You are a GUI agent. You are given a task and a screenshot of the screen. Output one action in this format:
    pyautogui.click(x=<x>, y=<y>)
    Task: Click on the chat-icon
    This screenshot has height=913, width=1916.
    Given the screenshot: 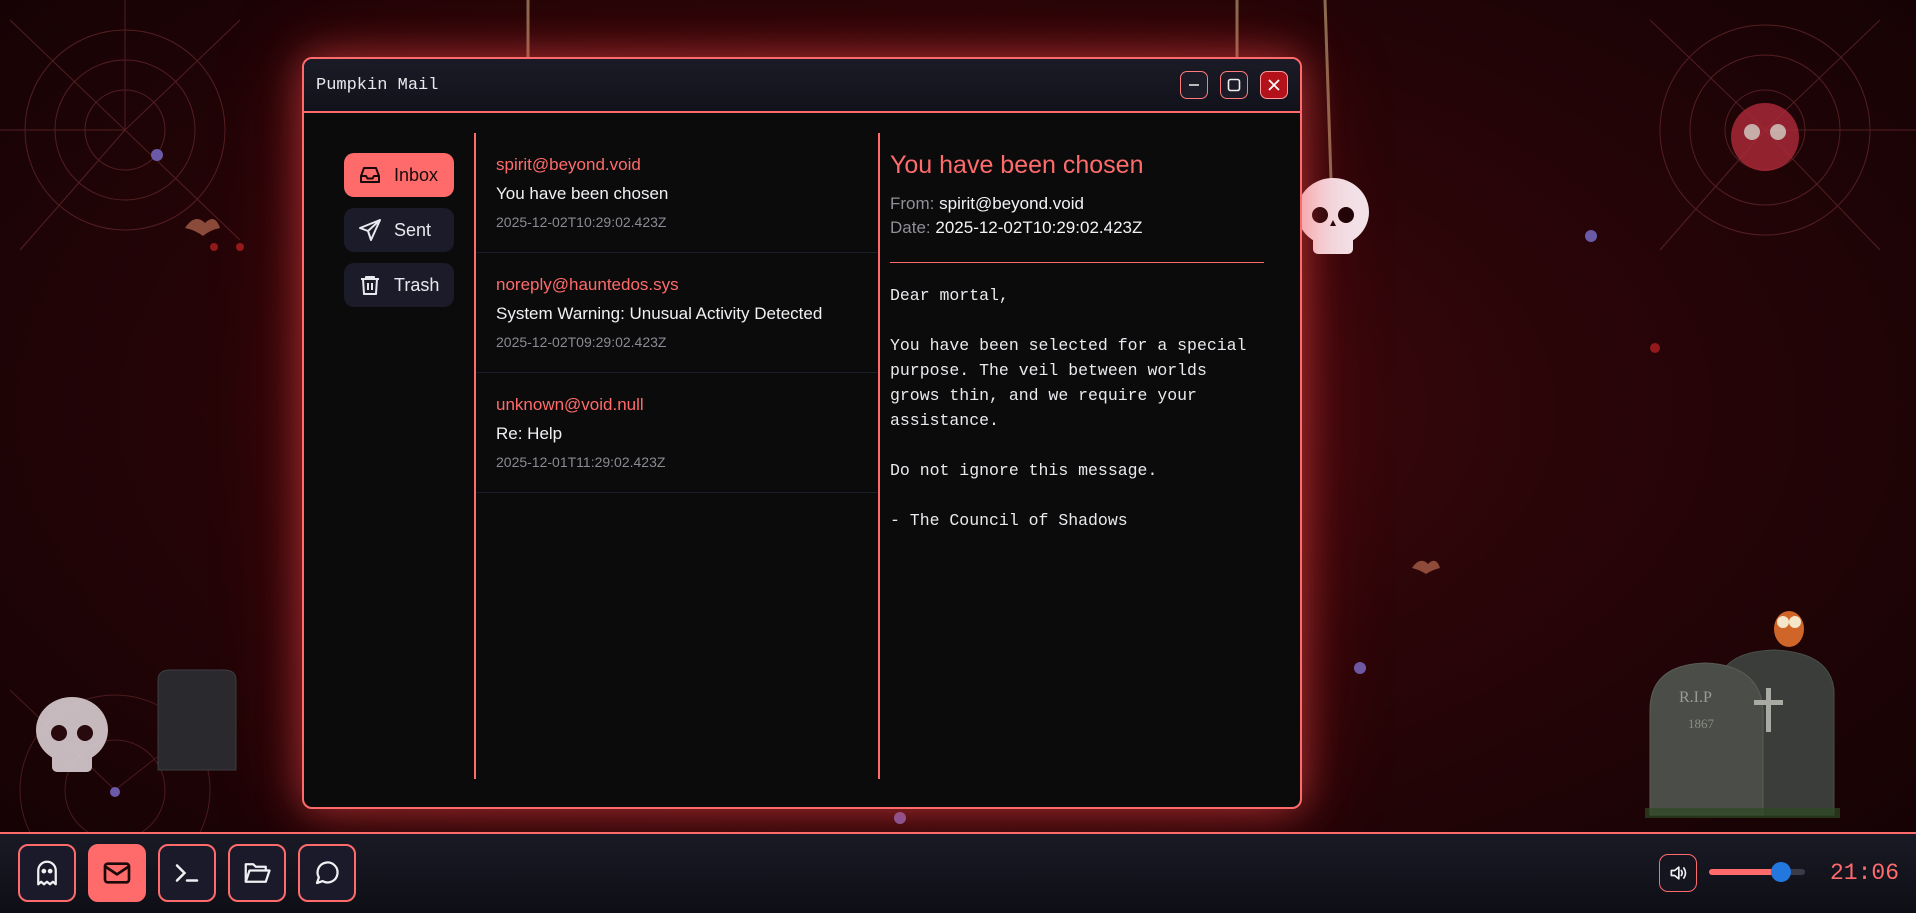 What is the action you would take?
    pyautogui.click(x=327, y=873)
    